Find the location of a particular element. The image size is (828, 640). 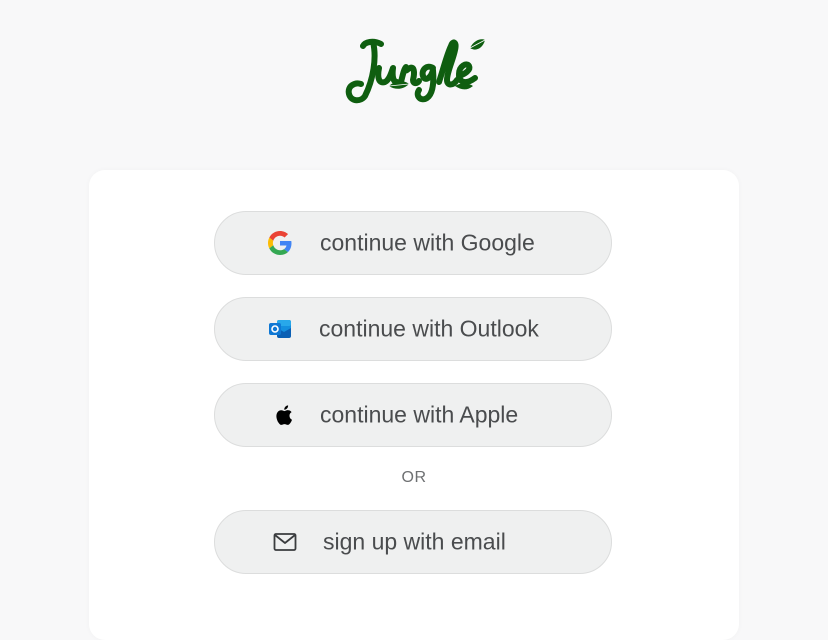

jungle-logo is located at coordinates (415, 68).